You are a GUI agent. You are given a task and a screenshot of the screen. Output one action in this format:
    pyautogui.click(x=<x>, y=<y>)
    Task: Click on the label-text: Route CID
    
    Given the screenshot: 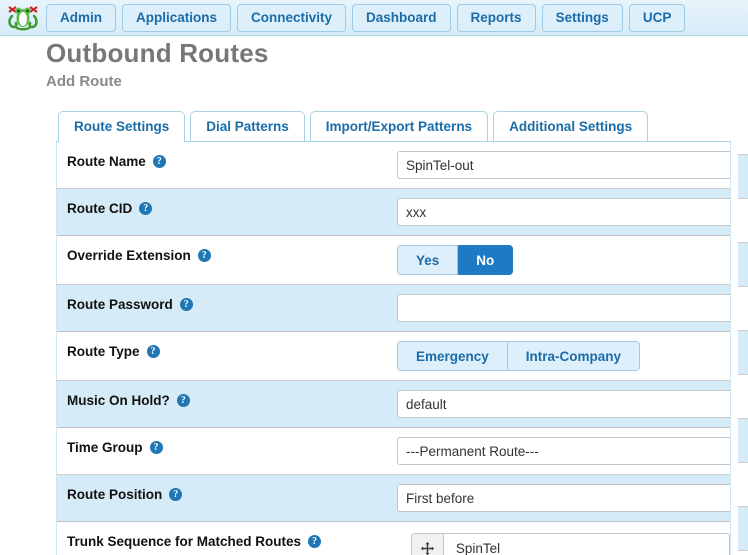 What is the action you would take?
    pyautogui.click(x=100, y=208)
    